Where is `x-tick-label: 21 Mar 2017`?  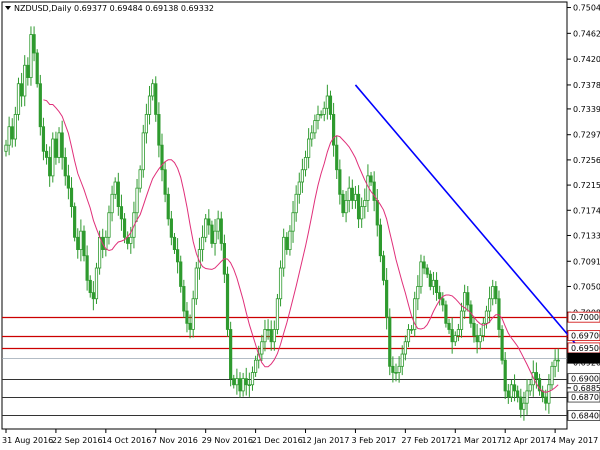
x-tick-label: 21 Mar 2017 is located at coordinates (476, 440).